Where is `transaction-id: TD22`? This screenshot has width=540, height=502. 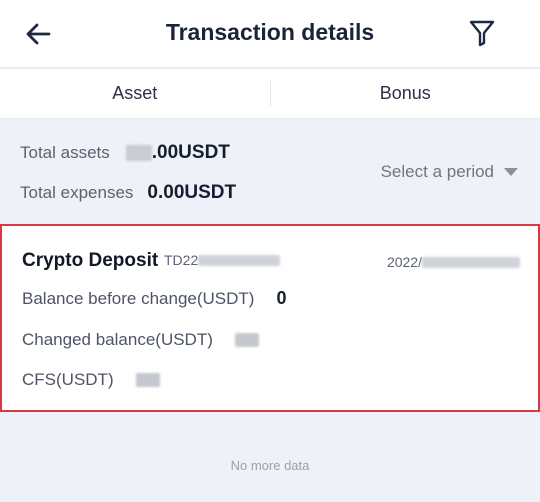
transaction-id: TD22 is located at coordinates (222, 260).